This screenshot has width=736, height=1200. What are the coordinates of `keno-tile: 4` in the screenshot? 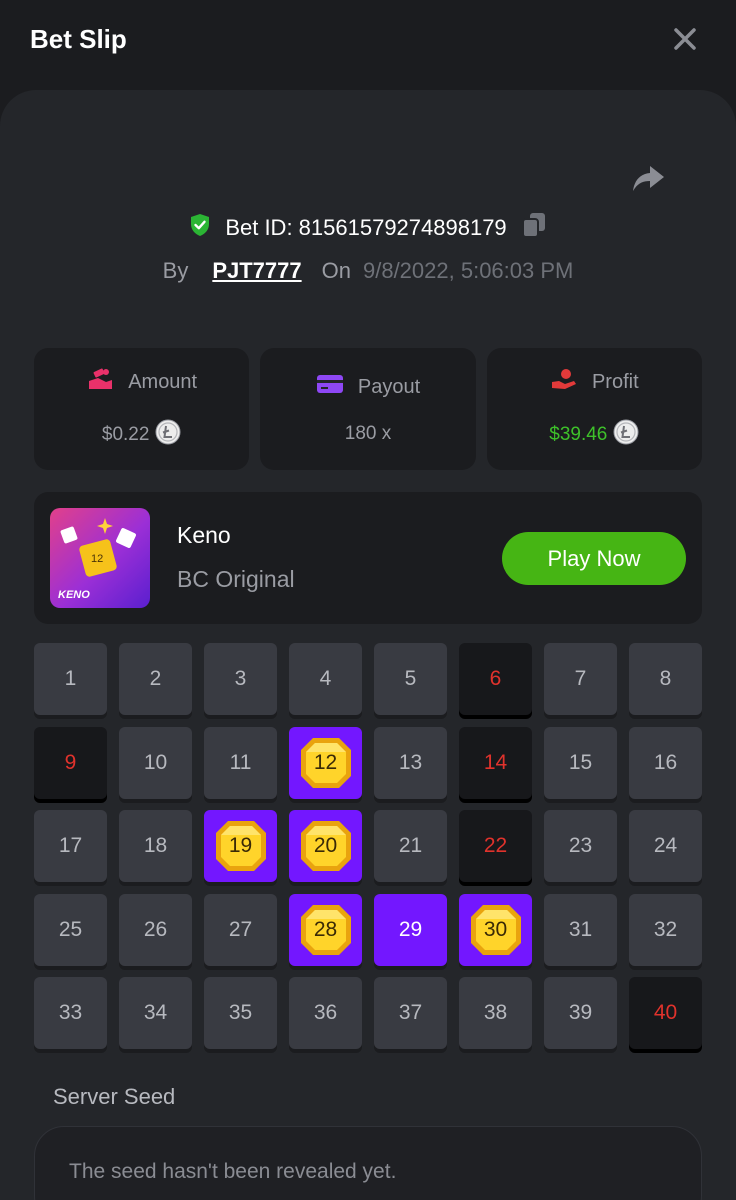 It's located at (325, 679).